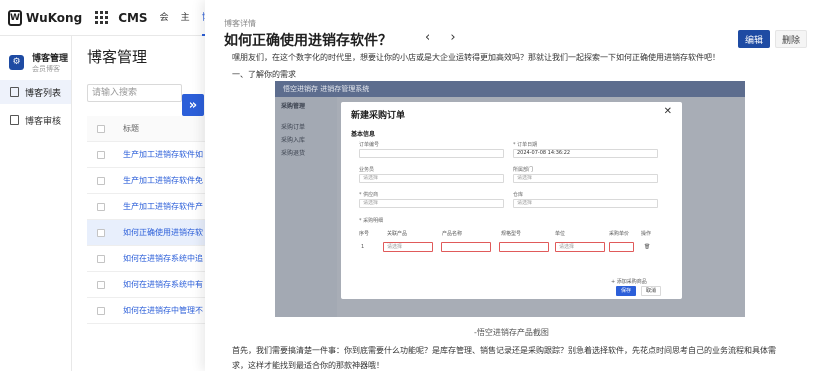 This screenshot has height=371, width=820. I want to click on column-header: 关联产品, so click(397, 234).